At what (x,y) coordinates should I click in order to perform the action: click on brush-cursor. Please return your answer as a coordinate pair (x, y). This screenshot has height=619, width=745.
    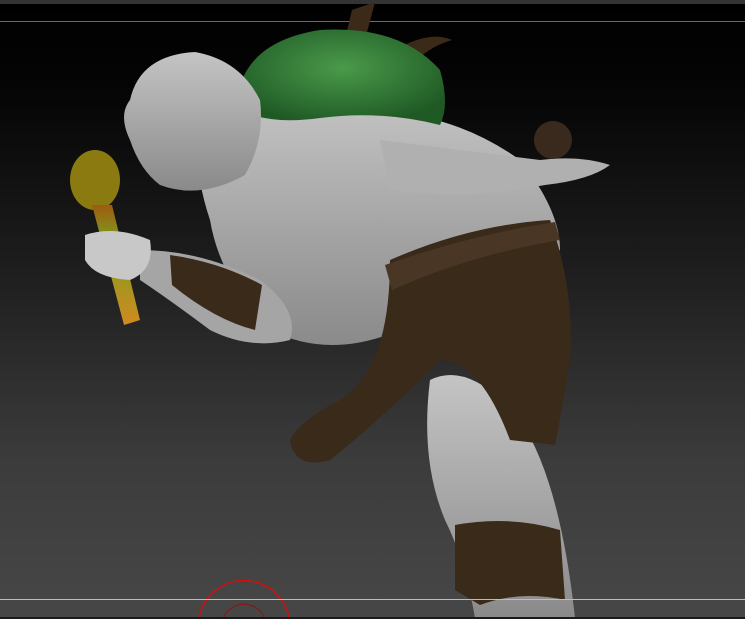
    Looking at the image, I should click on (244, 598).